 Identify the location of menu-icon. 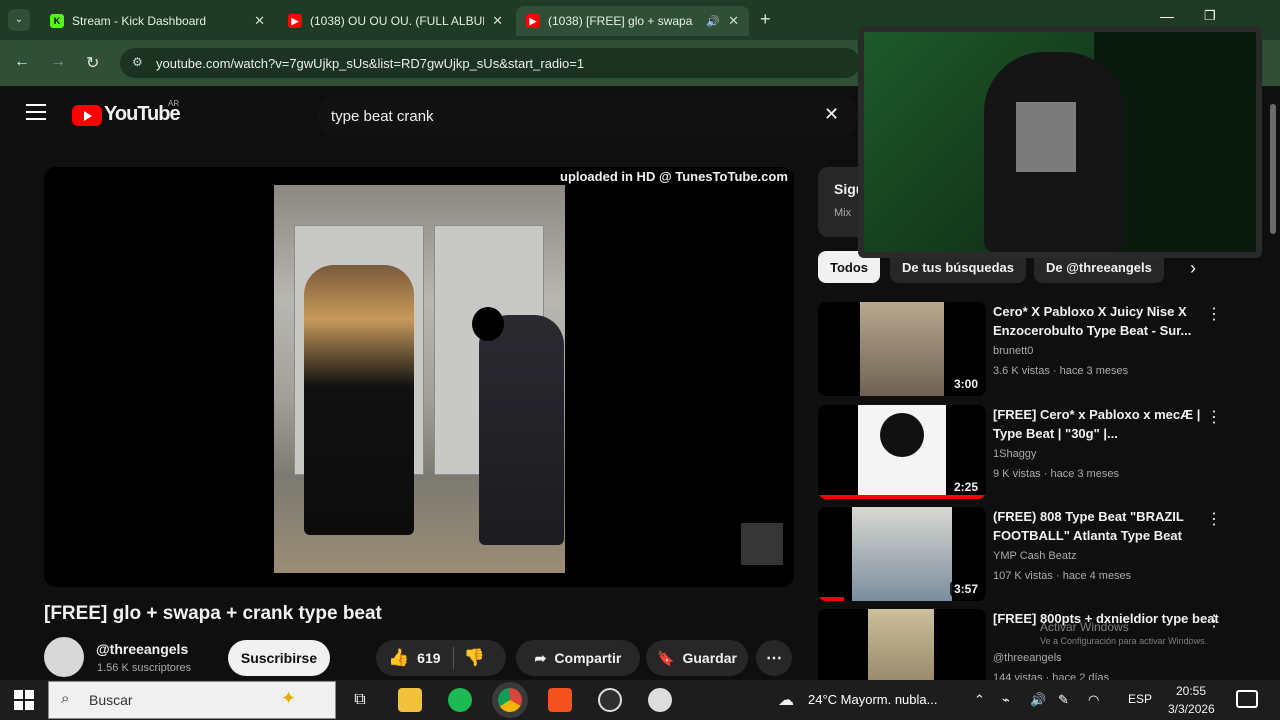
(36, 112).